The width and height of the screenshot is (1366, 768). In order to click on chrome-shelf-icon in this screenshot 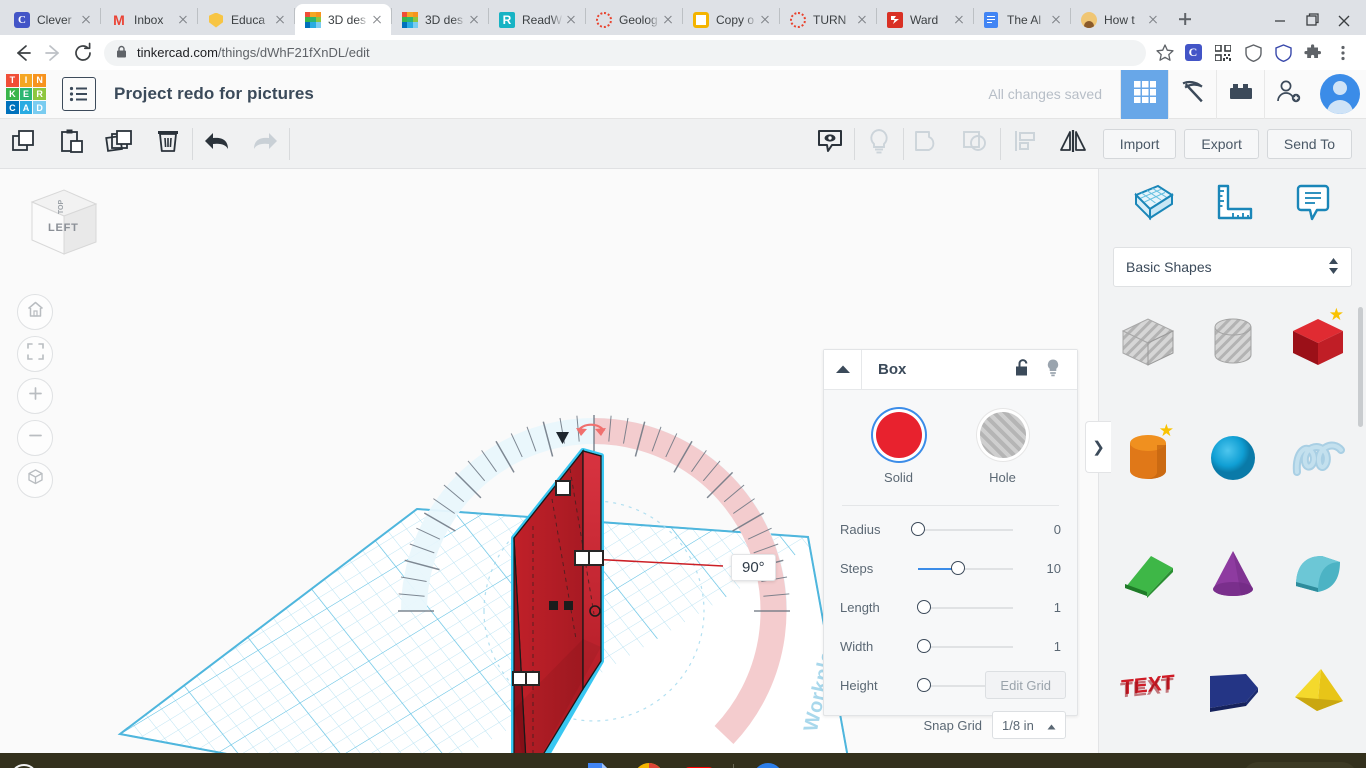, I will do `click(649, 763)`.